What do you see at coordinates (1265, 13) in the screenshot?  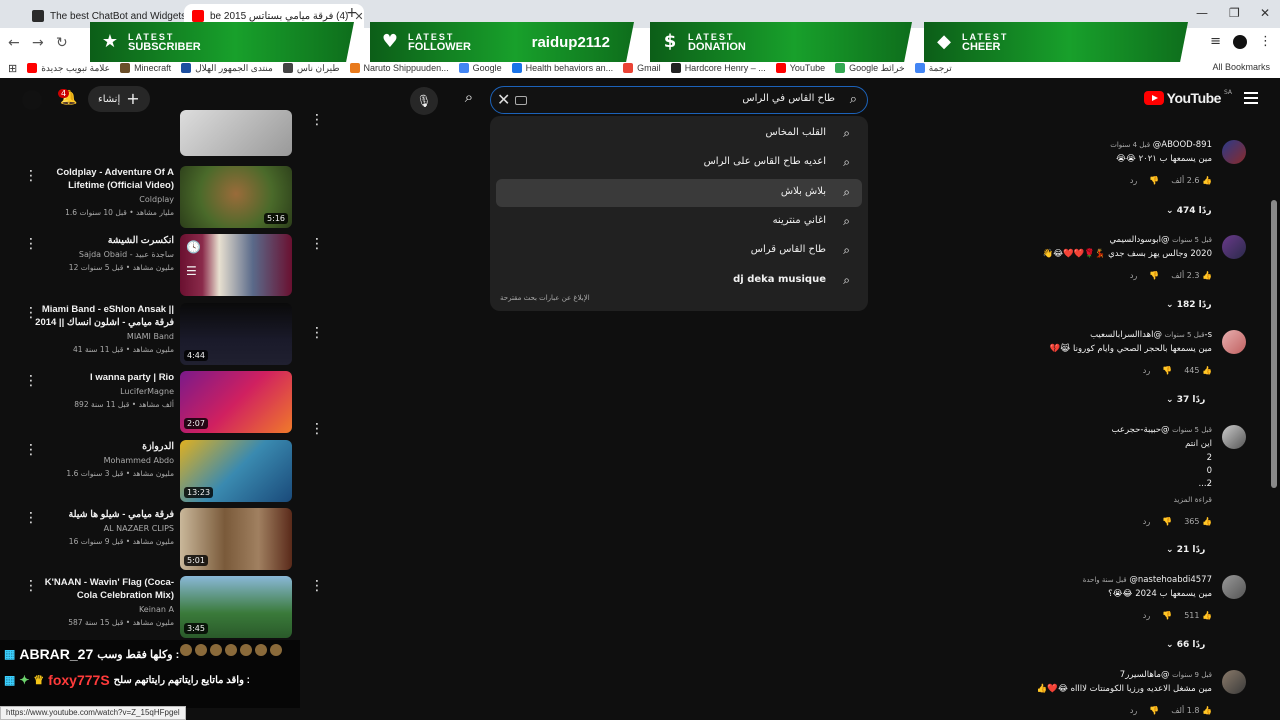 I see `close-window-icon: ✕` at bounding box center [1265, 13].